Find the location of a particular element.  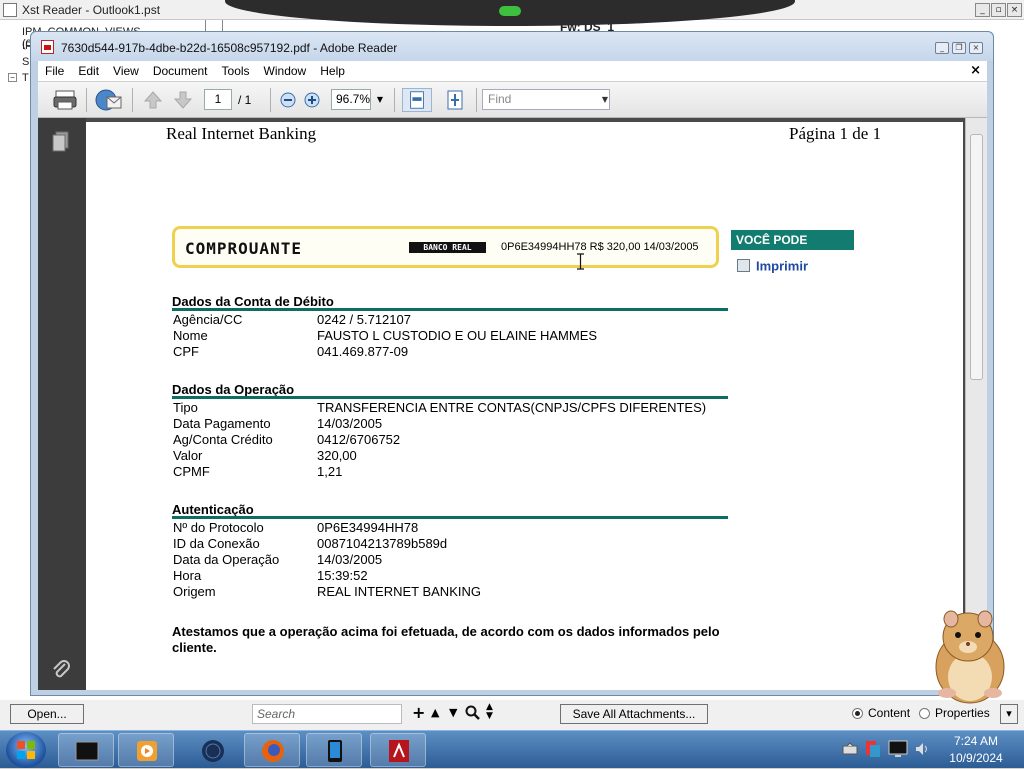

system-tray: 7:24 AM 10/9/2024 is located at coordinates (930, 750).